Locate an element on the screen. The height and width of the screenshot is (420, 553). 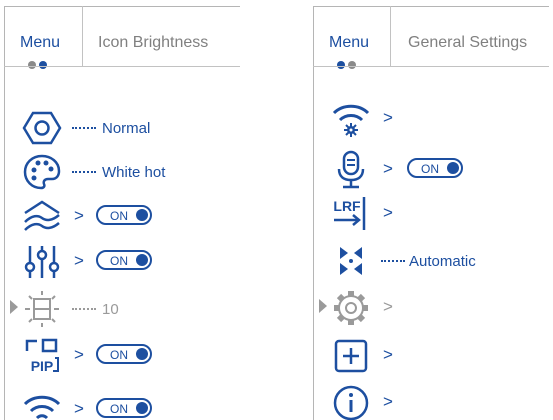
menu-row-wifi: > ON is located at coordinates (122, 405).